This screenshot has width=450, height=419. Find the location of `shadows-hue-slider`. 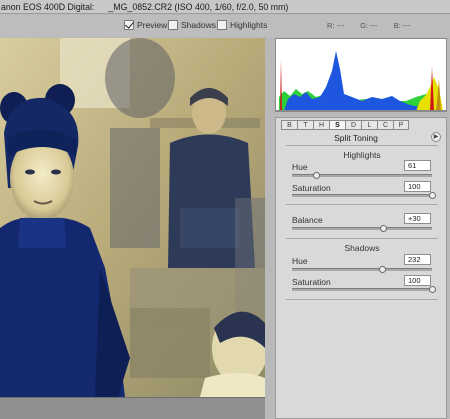

shadows-hue-slider is located at coordinates (362, 269).